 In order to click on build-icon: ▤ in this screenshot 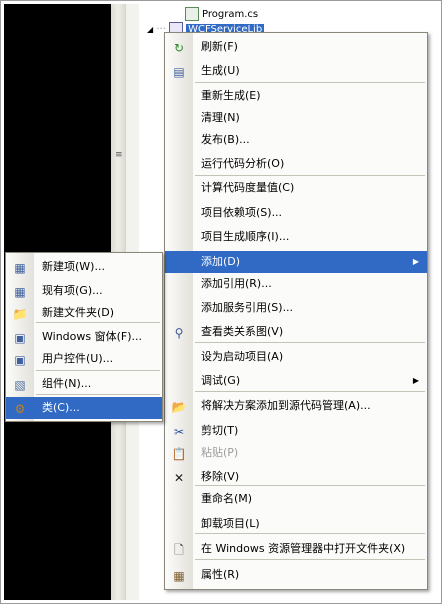, I will do `click(179, 72)`.